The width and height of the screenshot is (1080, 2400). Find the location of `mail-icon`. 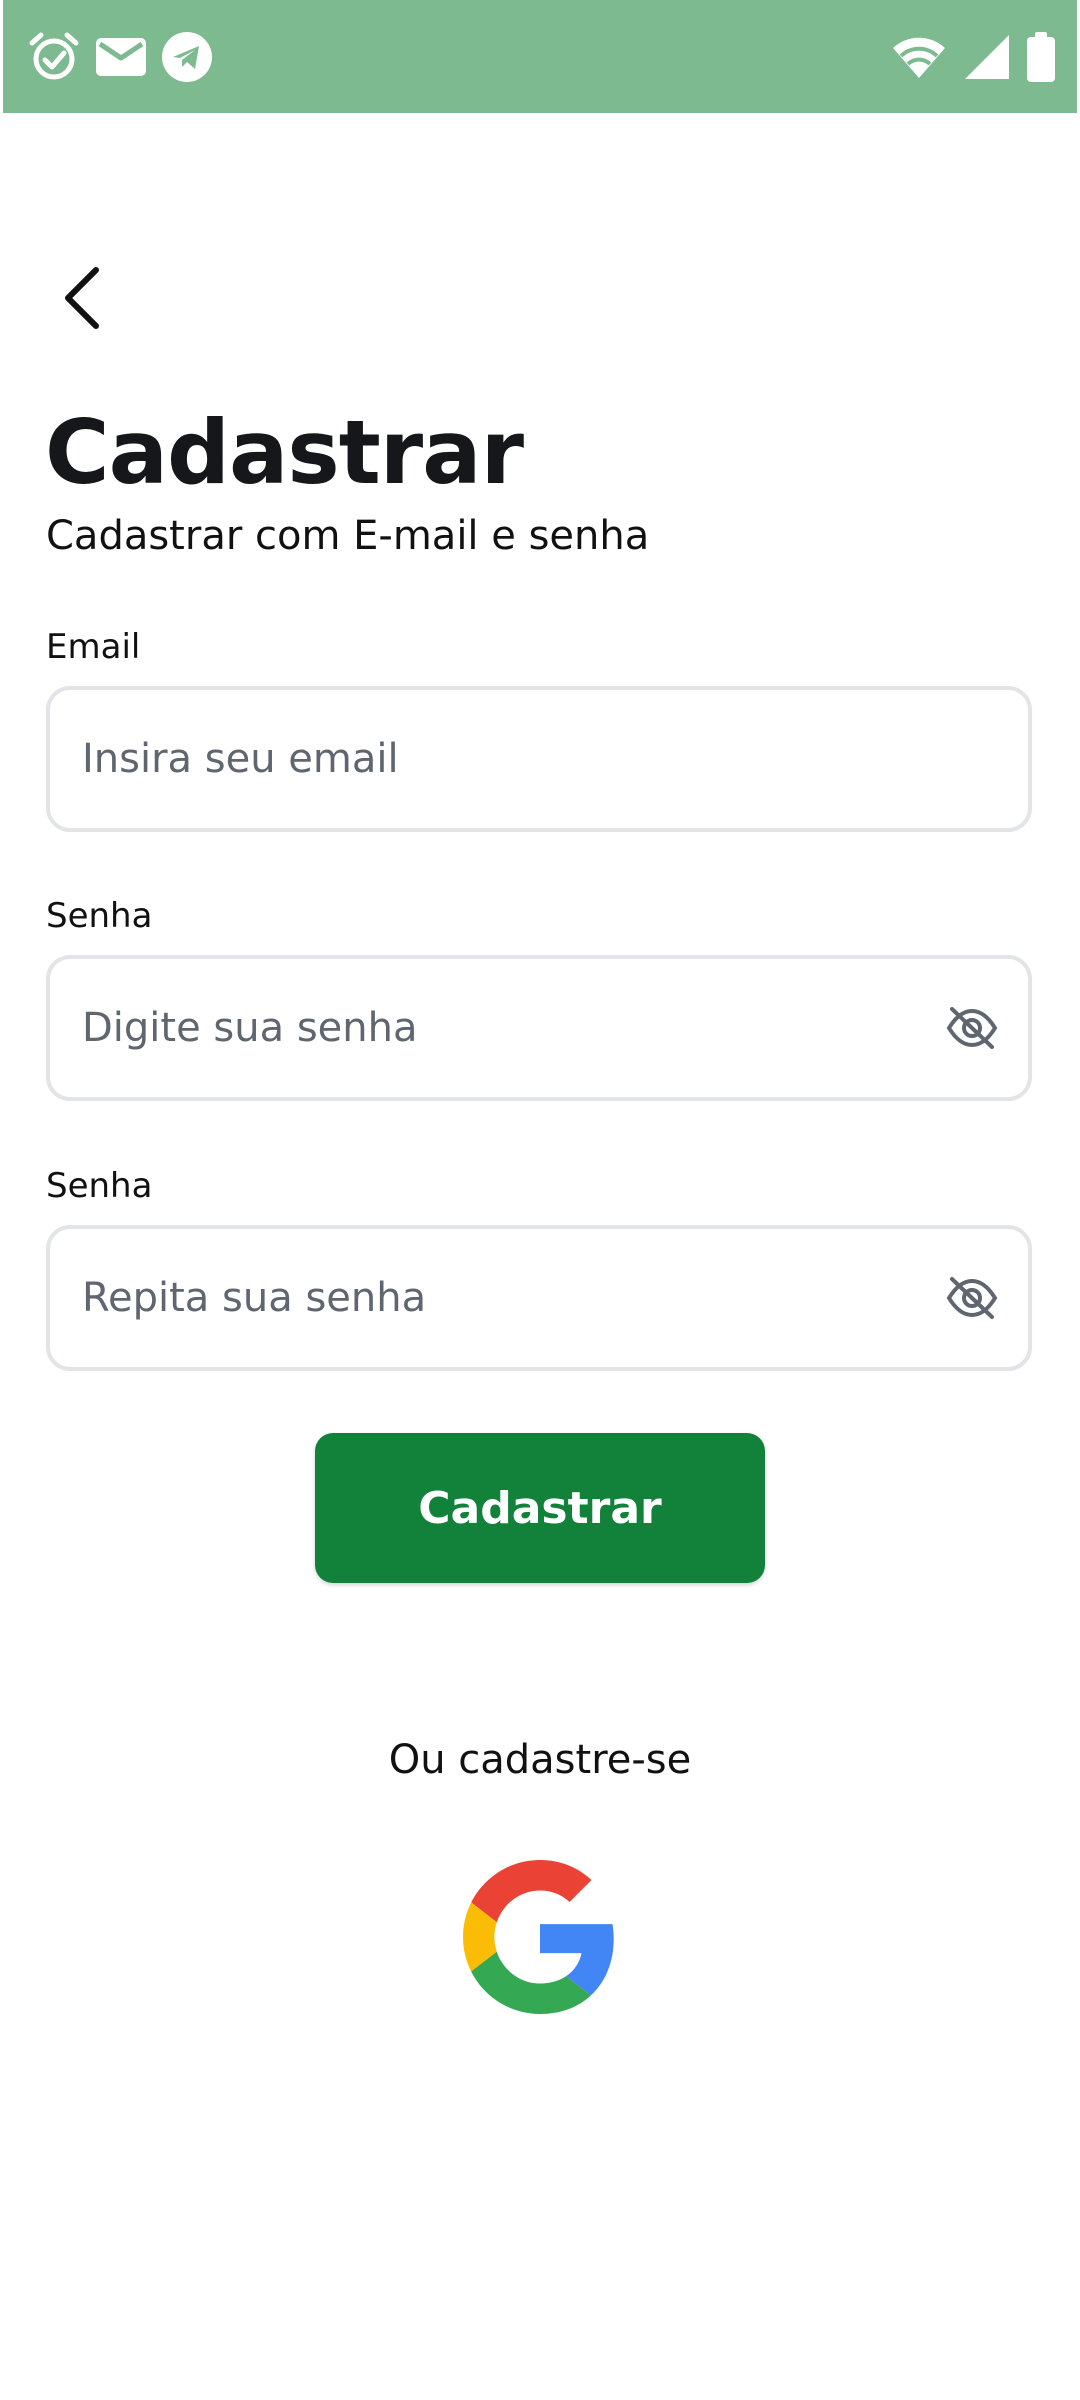

mail-icon is located at coordinates (121, 57).